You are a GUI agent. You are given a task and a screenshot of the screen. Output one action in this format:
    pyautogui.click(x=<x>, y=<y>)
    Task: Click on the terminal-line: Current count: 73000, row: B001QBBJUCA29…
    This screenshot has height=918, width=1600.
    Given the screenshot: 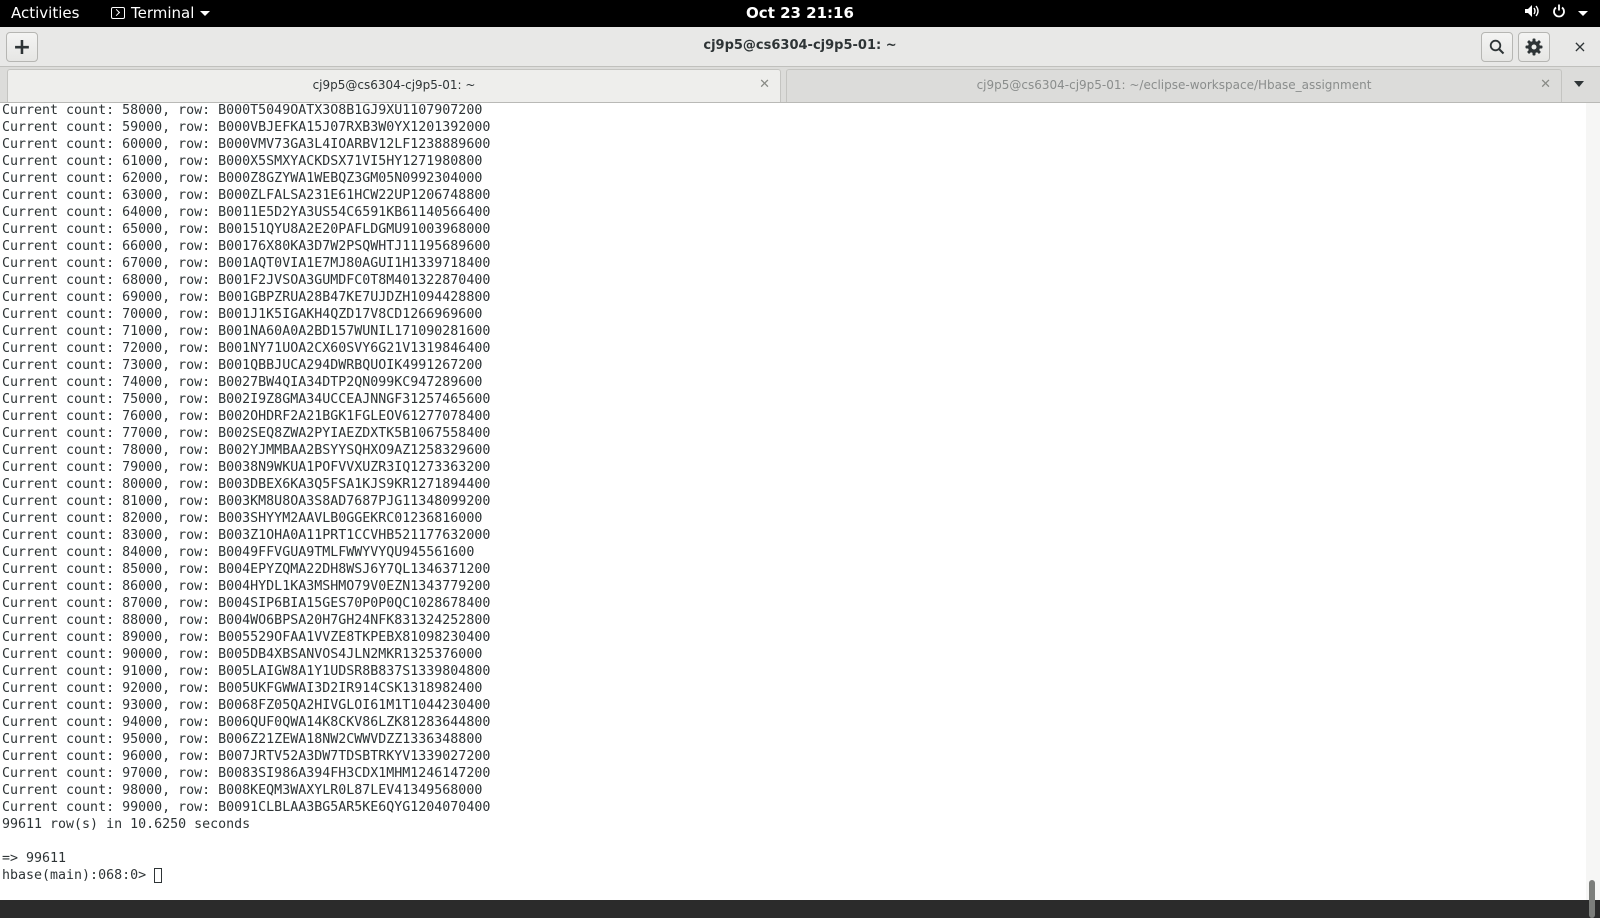 What is the action you would take?
    pyautogui.click(x=242, y=365)
    